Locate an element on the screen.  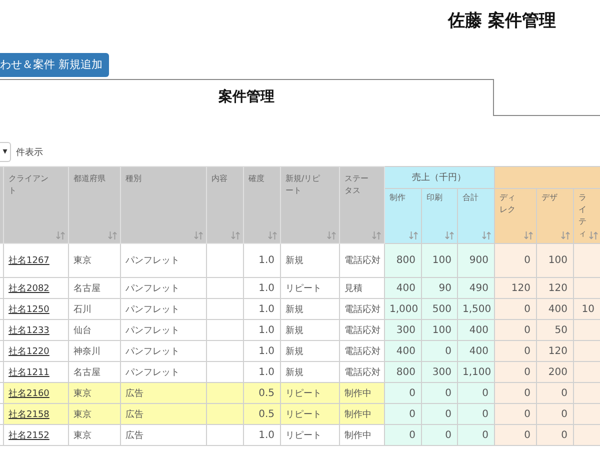
client-link: 社名1267 is located at coordinates (29, 261).